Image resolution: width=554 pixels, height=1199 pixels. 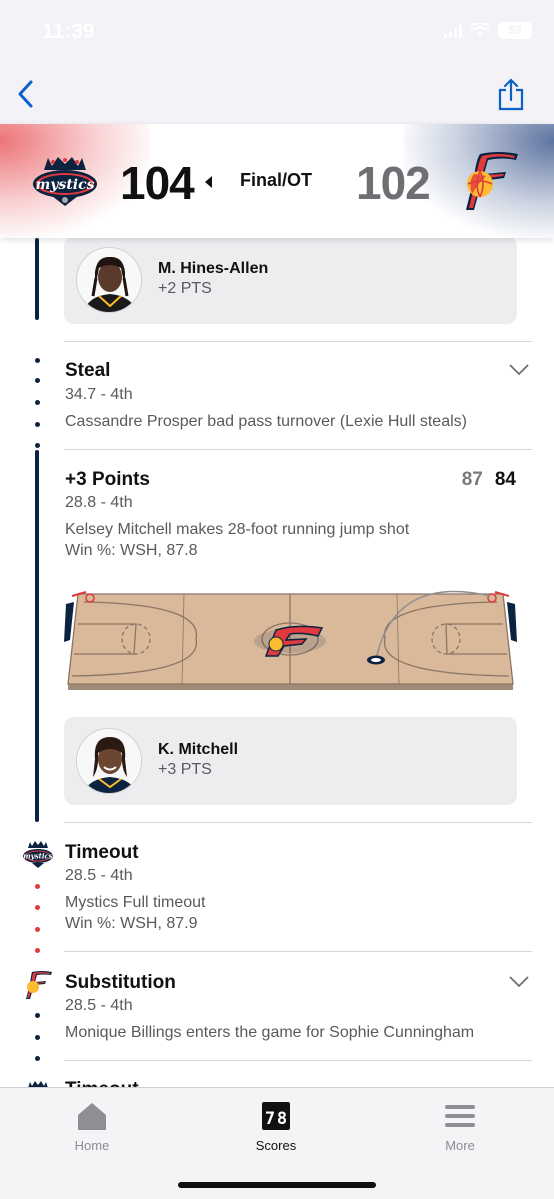 I want to click on back-button, so click(x=27, y=94).